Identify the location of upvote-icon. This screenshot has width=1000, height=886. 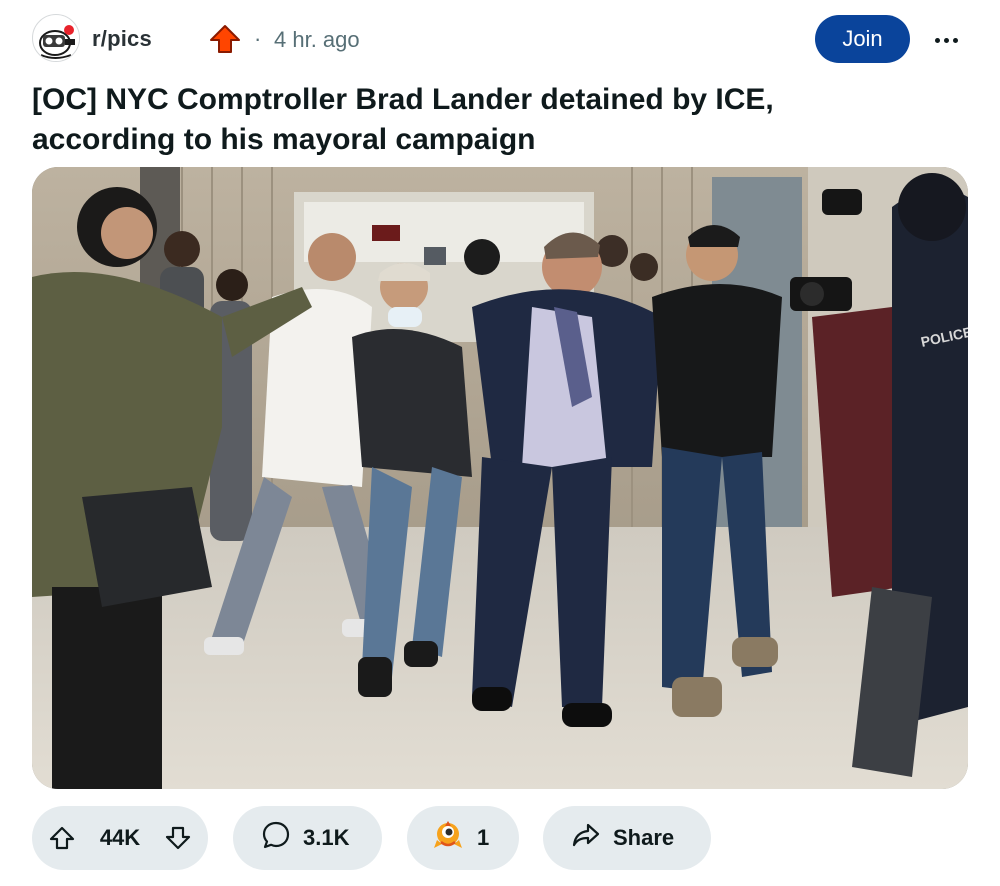
(62, 838).